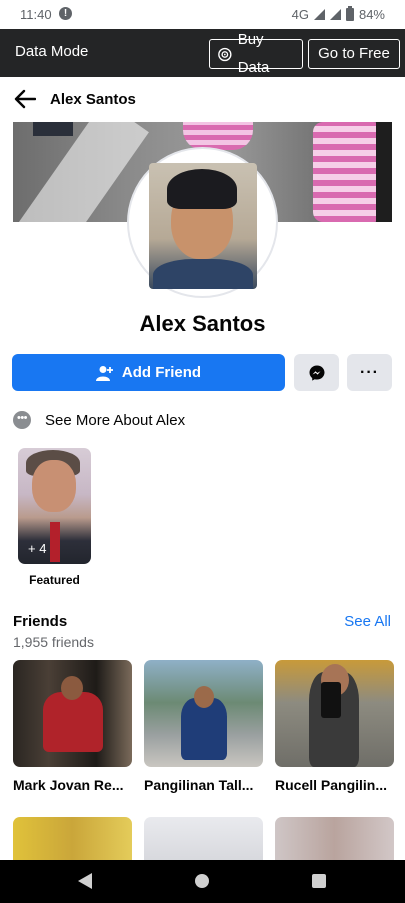 The height and width of the screenshot is (903, 405). Describe the element at coordinates (65, 13) in the screenshot. I see `alert-icon: !` at that location.